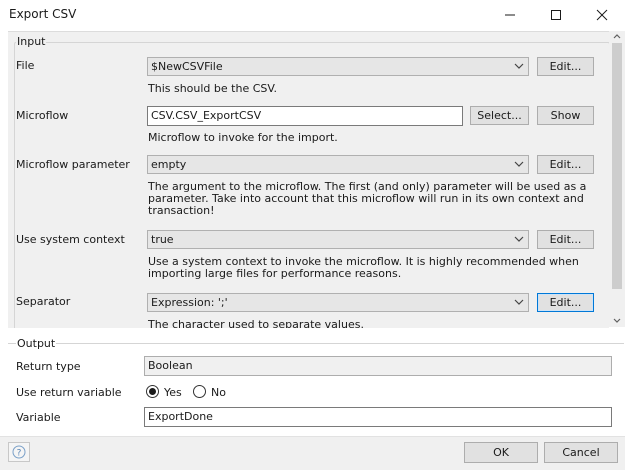  I want to click on separator-value: Expression: ';', so click(189, 302).